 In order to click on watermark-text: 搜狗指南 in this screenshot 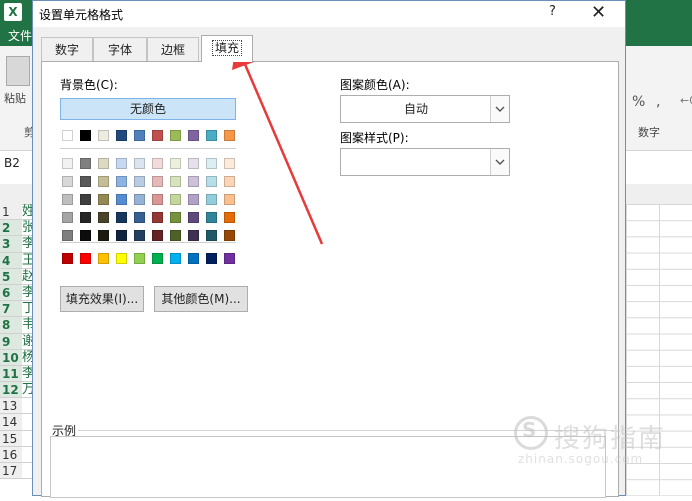, I will do `click(610, 439)`.